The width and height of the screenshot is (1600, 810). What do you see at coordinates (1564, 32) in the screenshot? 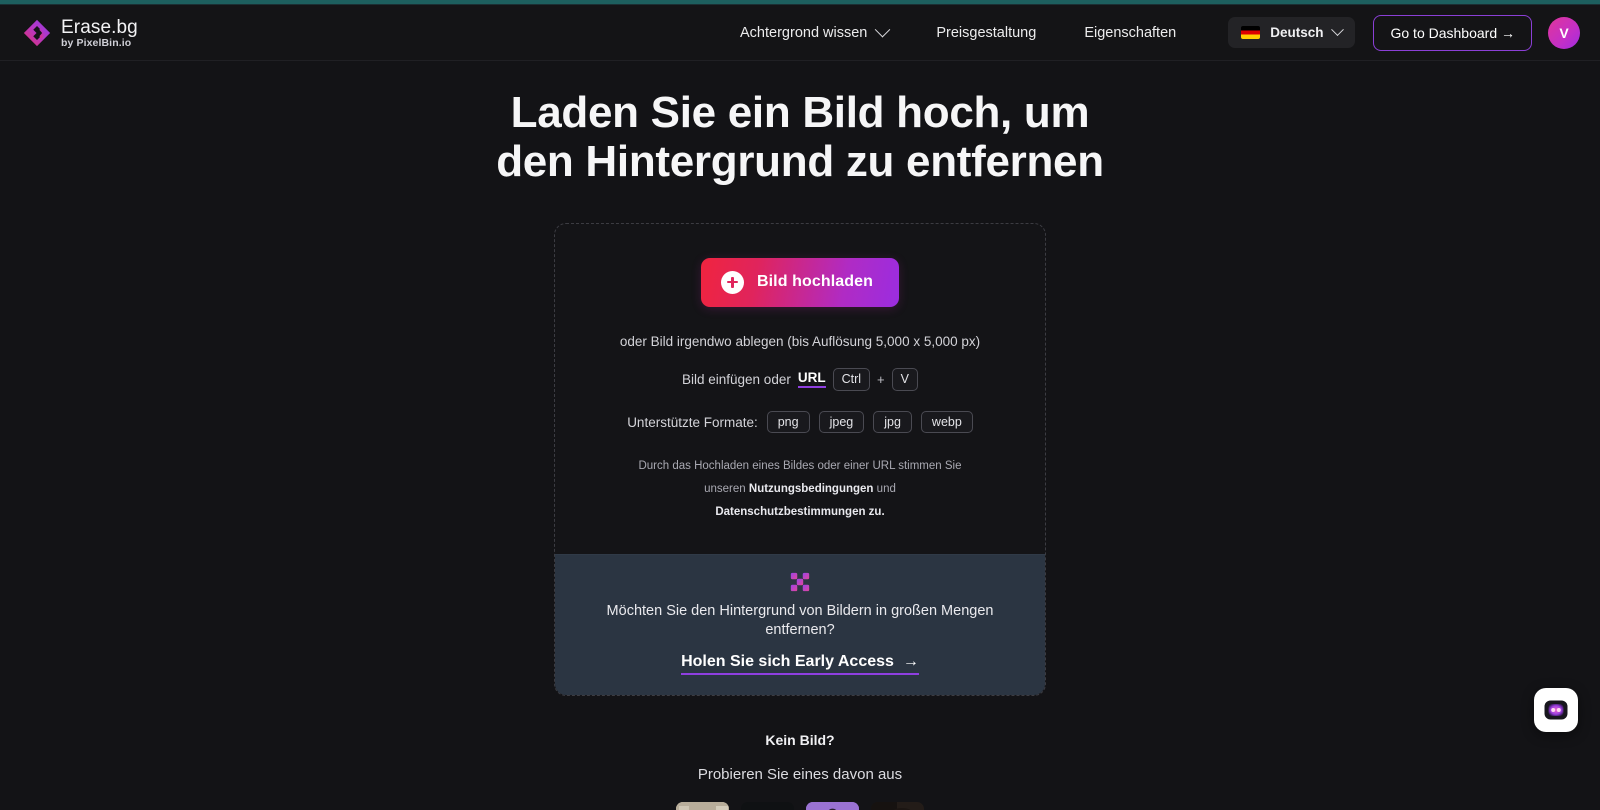
I see `user-avatar: V` at bounding box center [1564, 32].